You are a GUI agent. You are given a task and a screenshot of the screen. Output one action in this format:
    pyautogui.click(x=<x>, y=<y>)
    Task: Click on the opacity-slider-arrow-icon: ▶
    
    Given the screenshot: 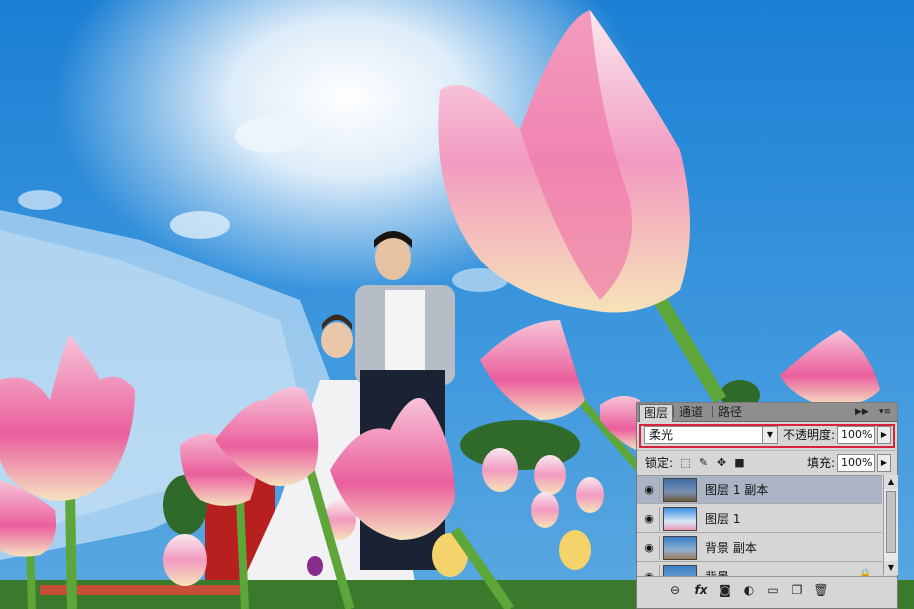 What is the action you would take?
    pyautogui.click(x=884, y=435)
    